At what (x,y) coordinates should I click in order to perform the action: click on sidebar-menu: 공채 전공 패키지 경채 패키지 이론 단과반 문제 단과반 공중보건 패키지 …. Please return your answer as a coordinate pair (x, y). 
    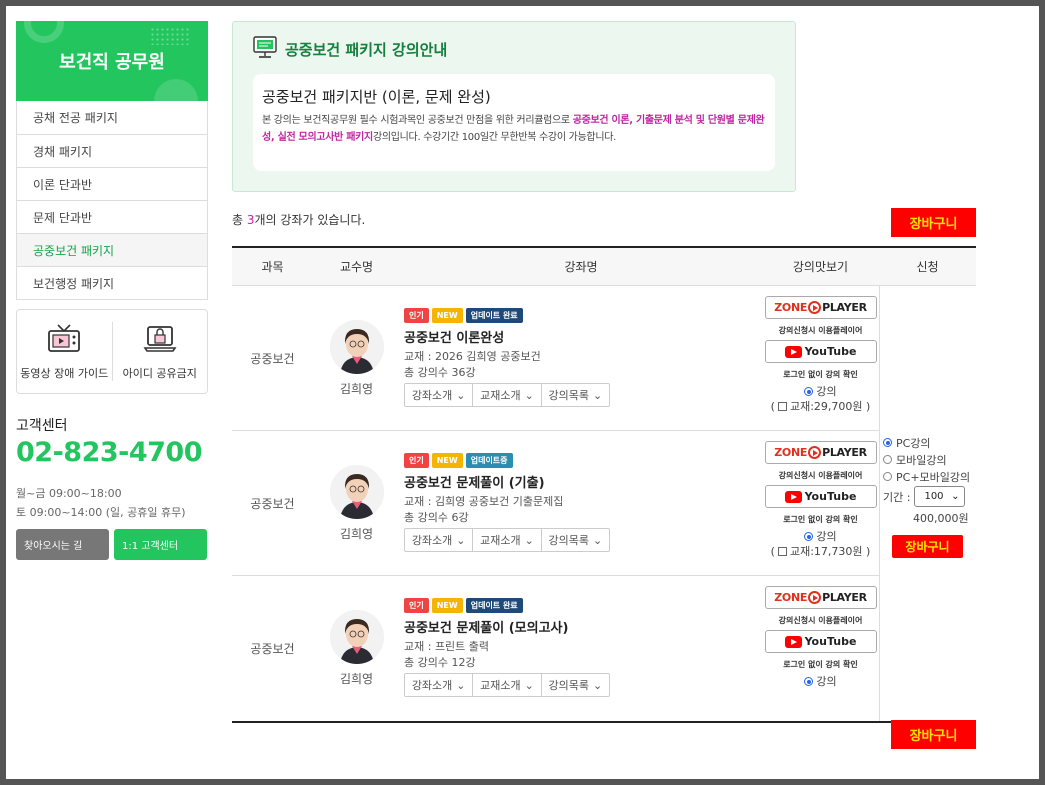
    Looking at the image, I should click on (112, 200).